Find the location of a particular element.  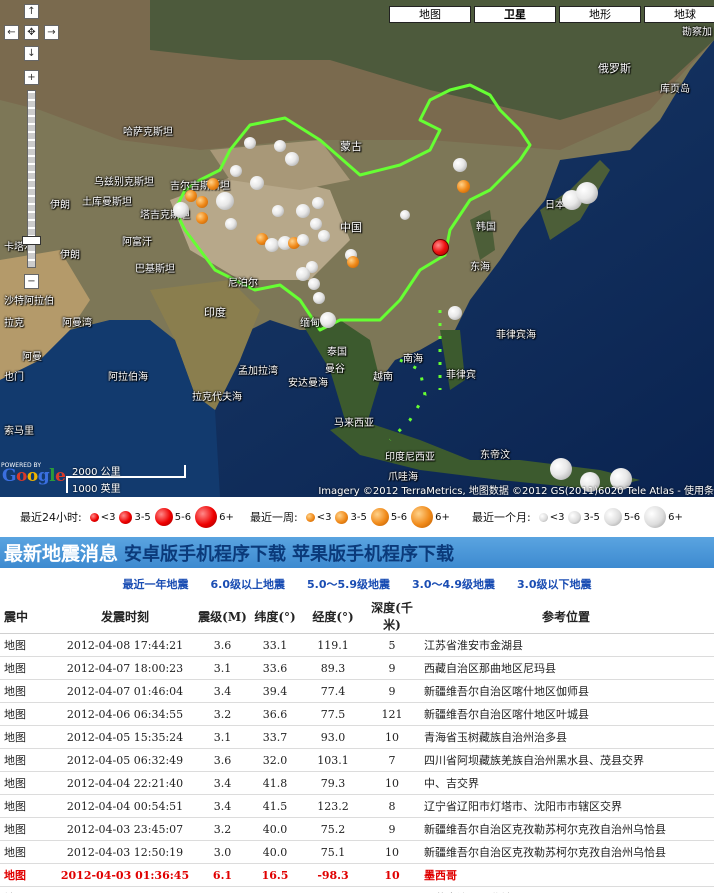

depth-cell: 121 is located at coordinates (392, 714).